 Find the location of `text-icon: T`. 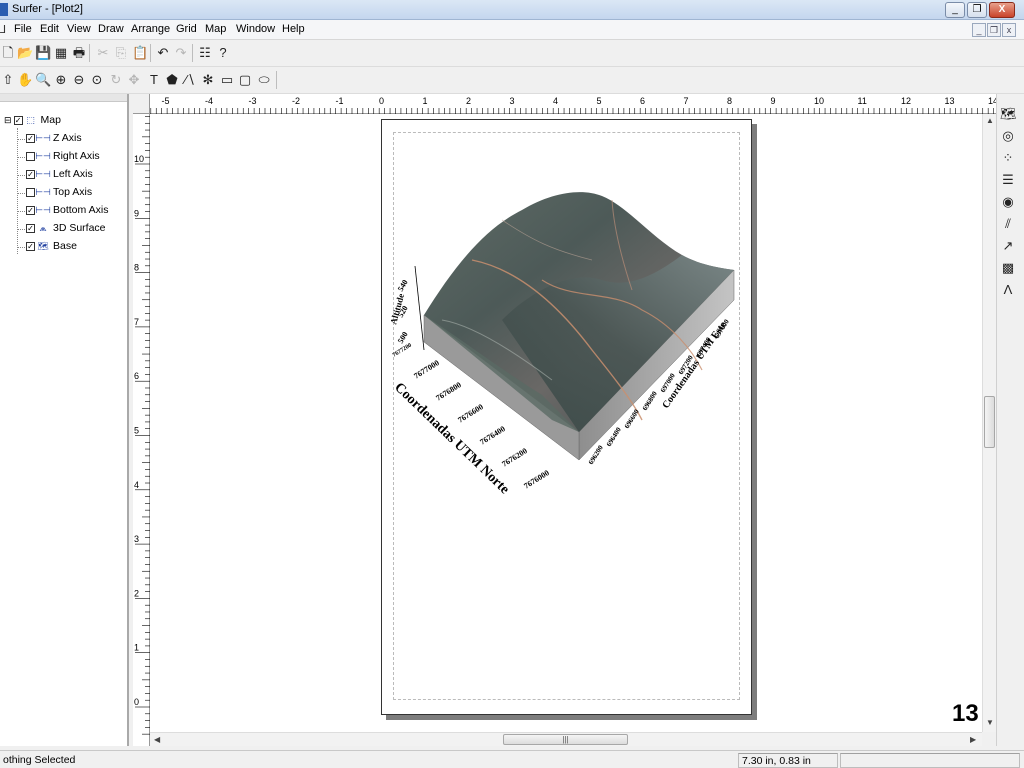

text-icon: T is located at coordinates (154, 80).